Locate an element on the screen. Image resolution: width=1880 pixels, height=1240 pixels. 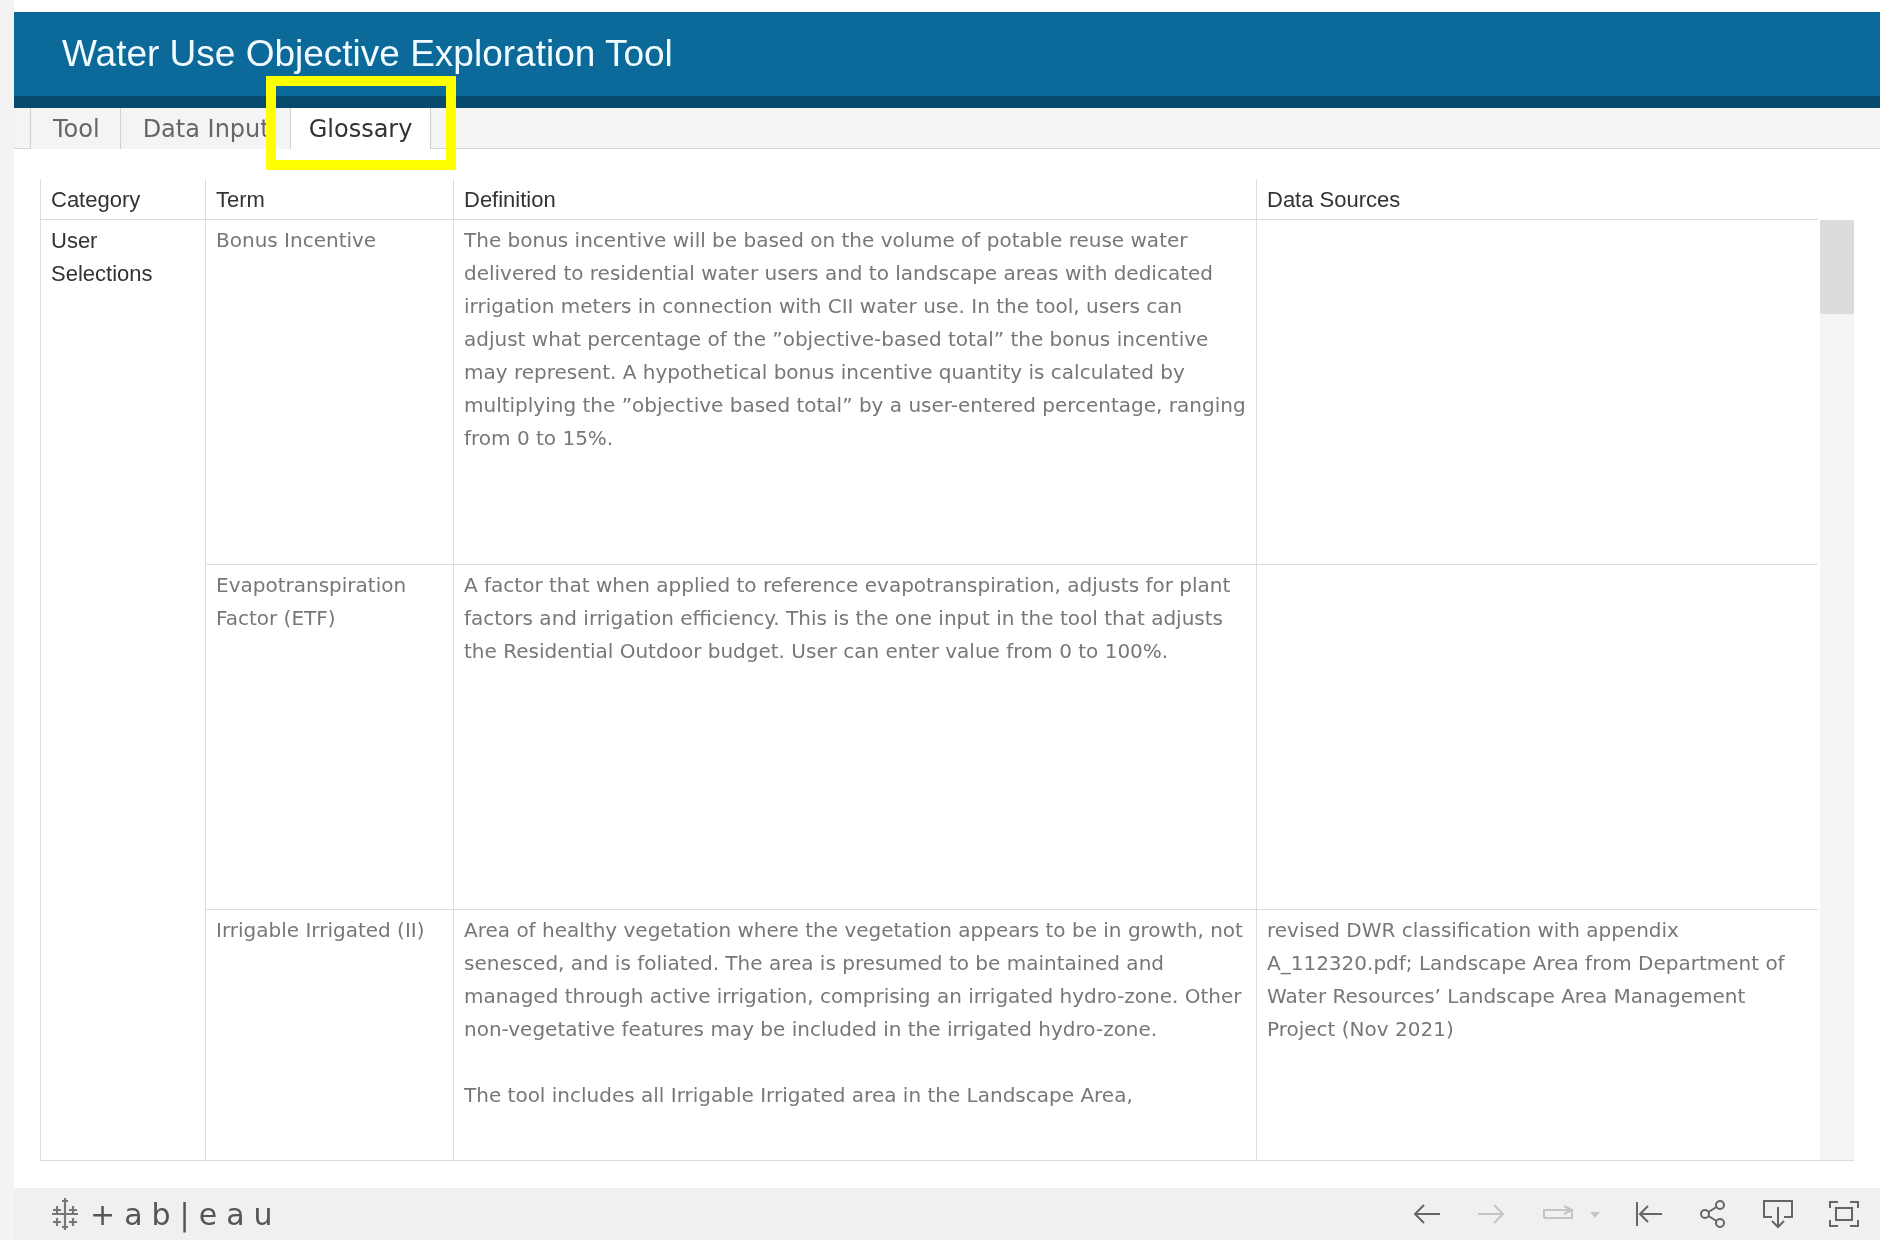
share-icon is located at coordinates (1713, 1214).